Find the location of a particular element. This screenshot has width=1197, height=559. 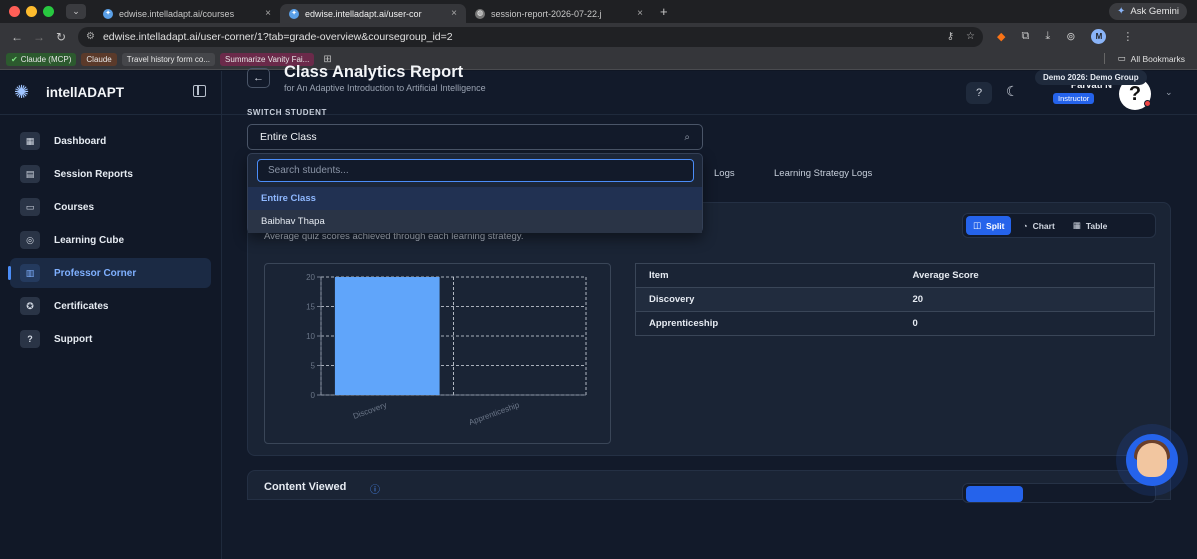

view-toggle: ◫ Split ◔ Chart ▦ Table is located at coordinates (1059, 225).